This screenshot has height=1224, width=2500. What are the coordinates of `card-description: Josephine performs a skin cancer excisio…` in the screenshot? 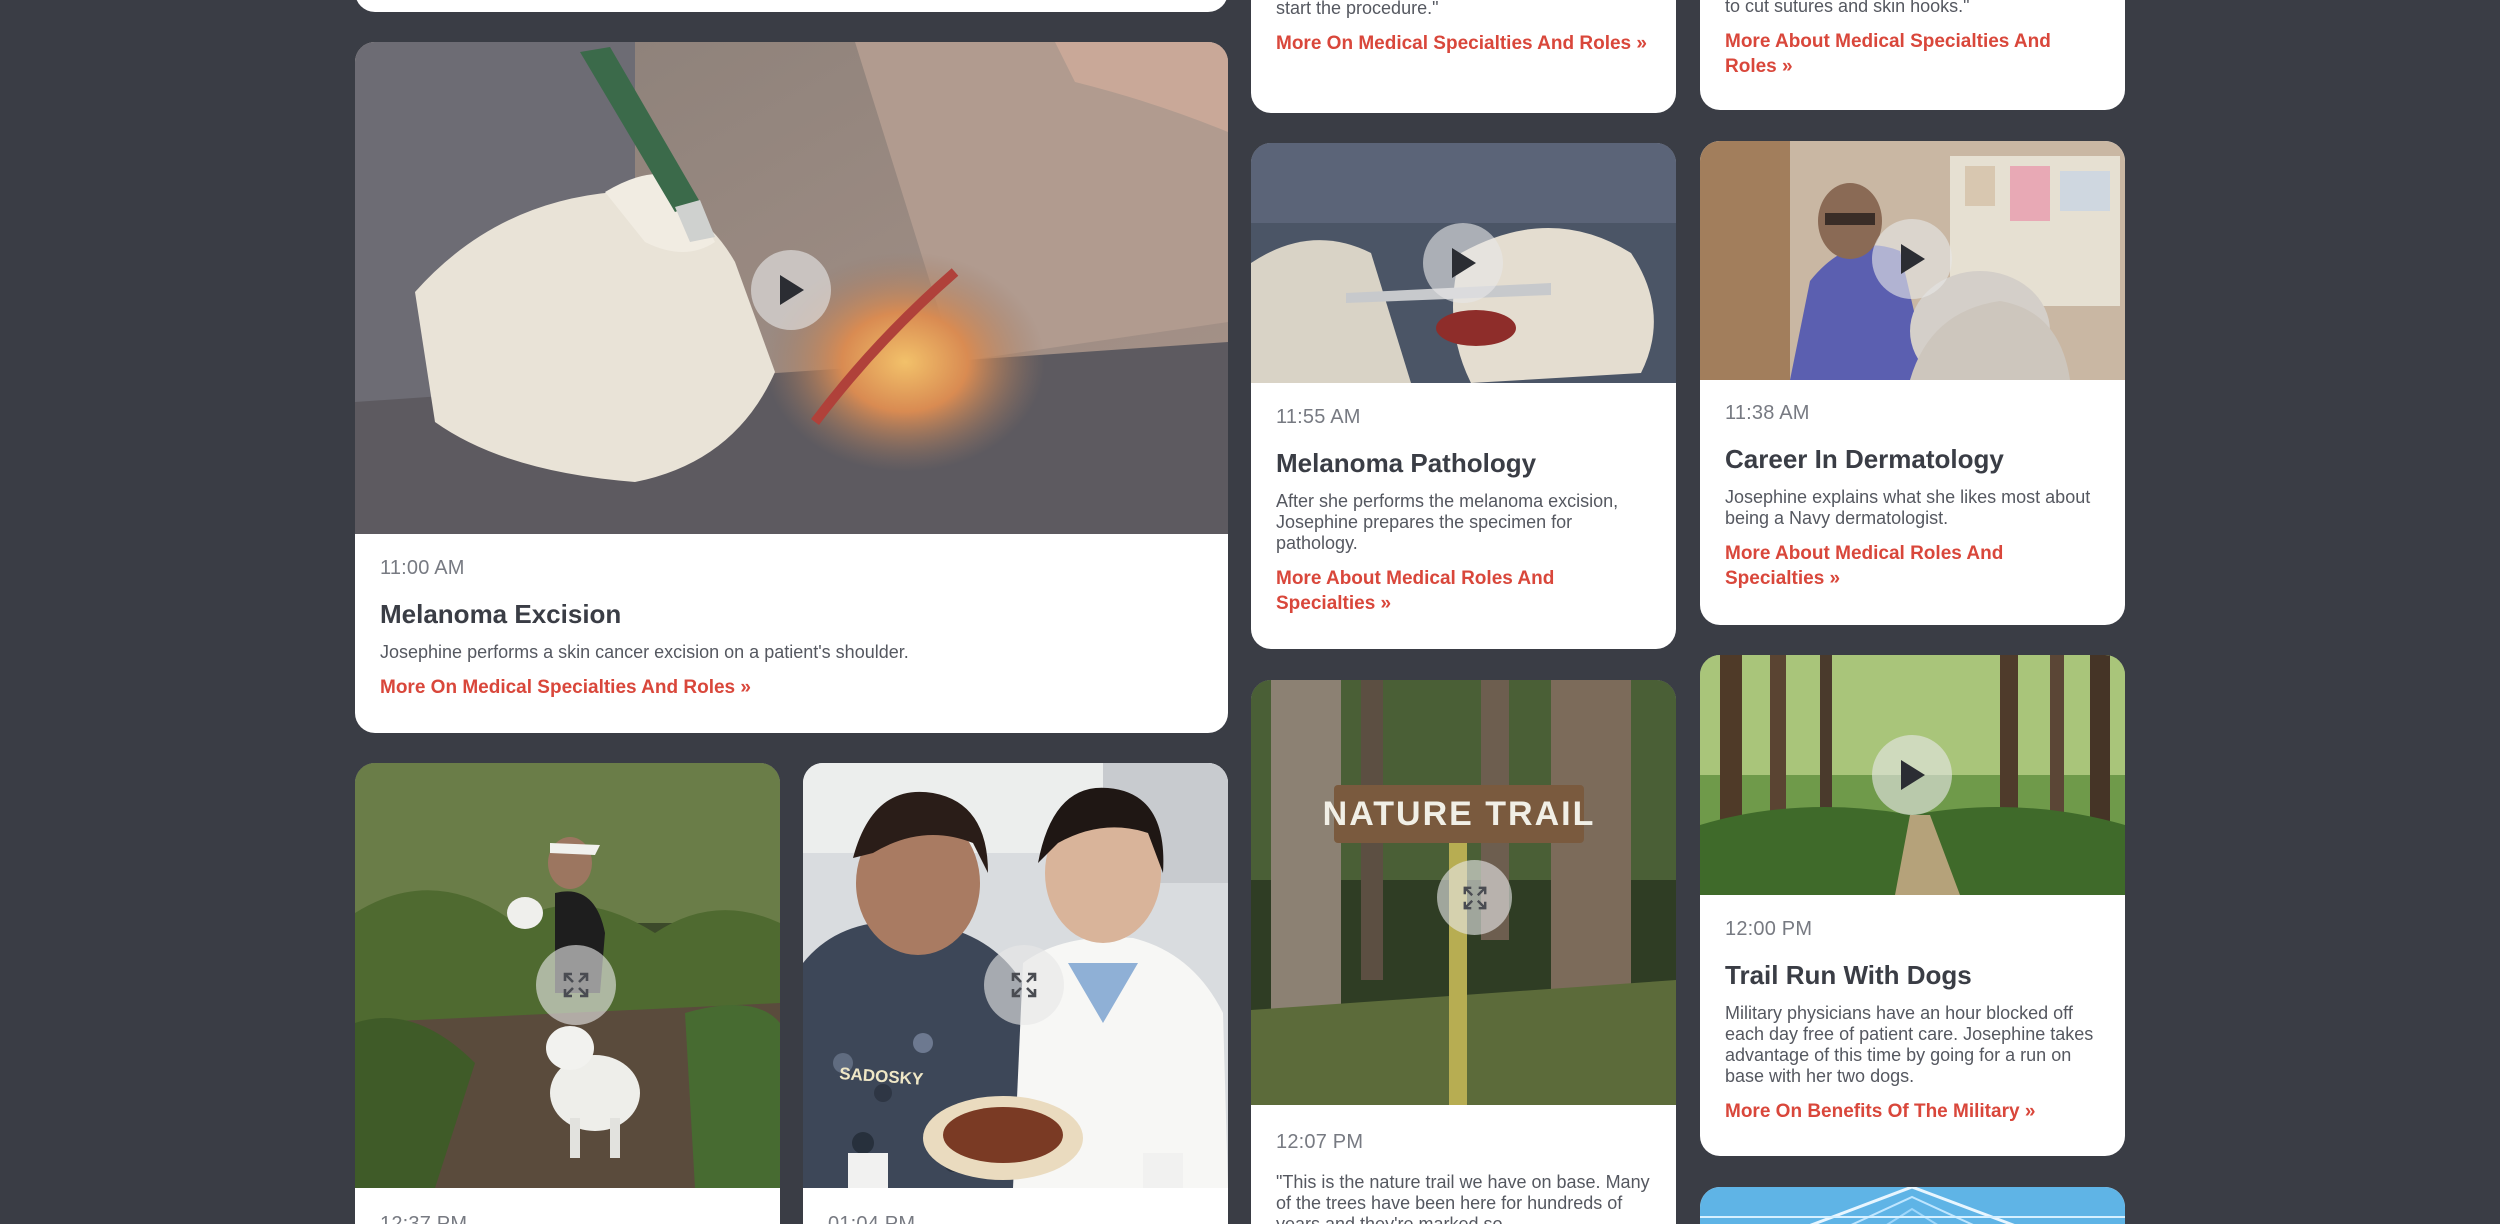 It's located at (644, 652).